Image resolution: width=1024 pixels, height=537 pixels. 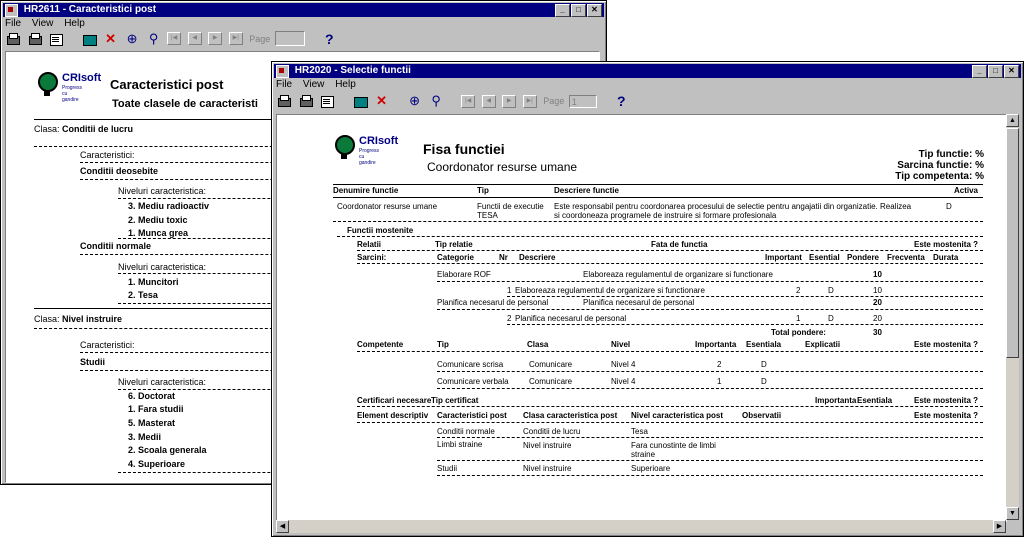 What do you see at coordinates (152, 423) in the screenshot?
I see `level-item: 5. Masterat` at bounding box center [152, 423].